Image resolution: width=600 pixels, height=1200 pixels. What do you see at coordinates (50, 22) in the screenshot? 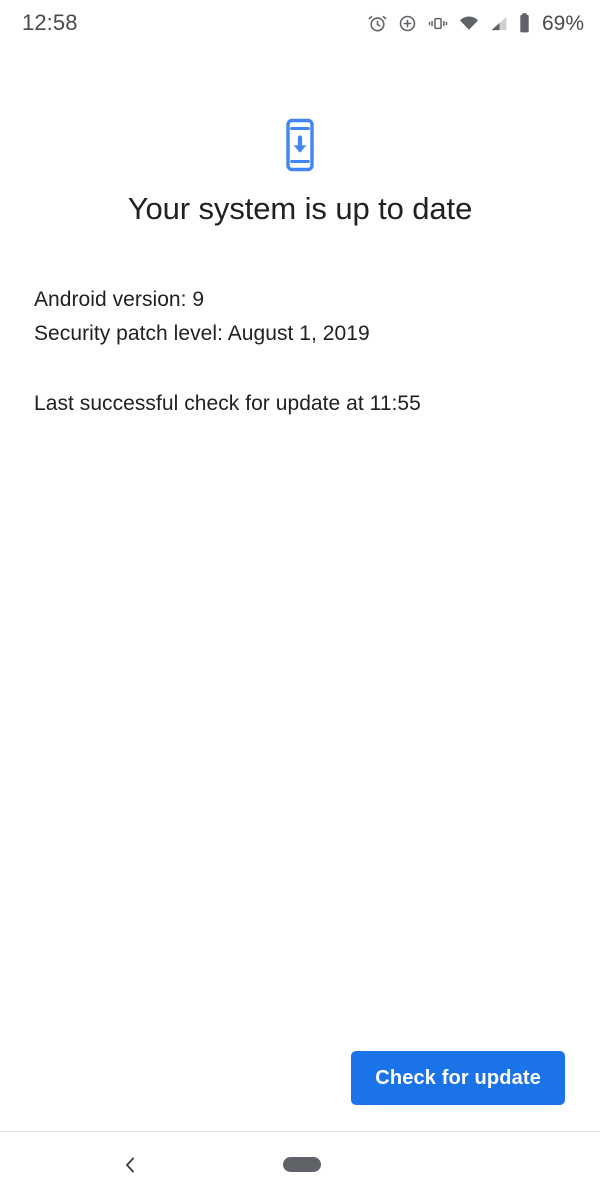
I see `status-bar-clock: 12:58` at bounding box center [50, 22].